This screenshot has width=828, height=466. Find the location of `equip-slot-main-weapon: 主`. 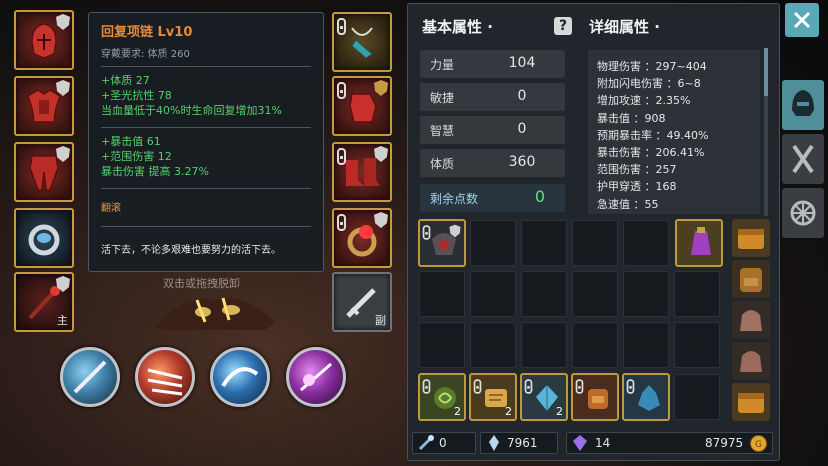

equip-slot-main-weapon: 主 is located at coordinates (44, 302).